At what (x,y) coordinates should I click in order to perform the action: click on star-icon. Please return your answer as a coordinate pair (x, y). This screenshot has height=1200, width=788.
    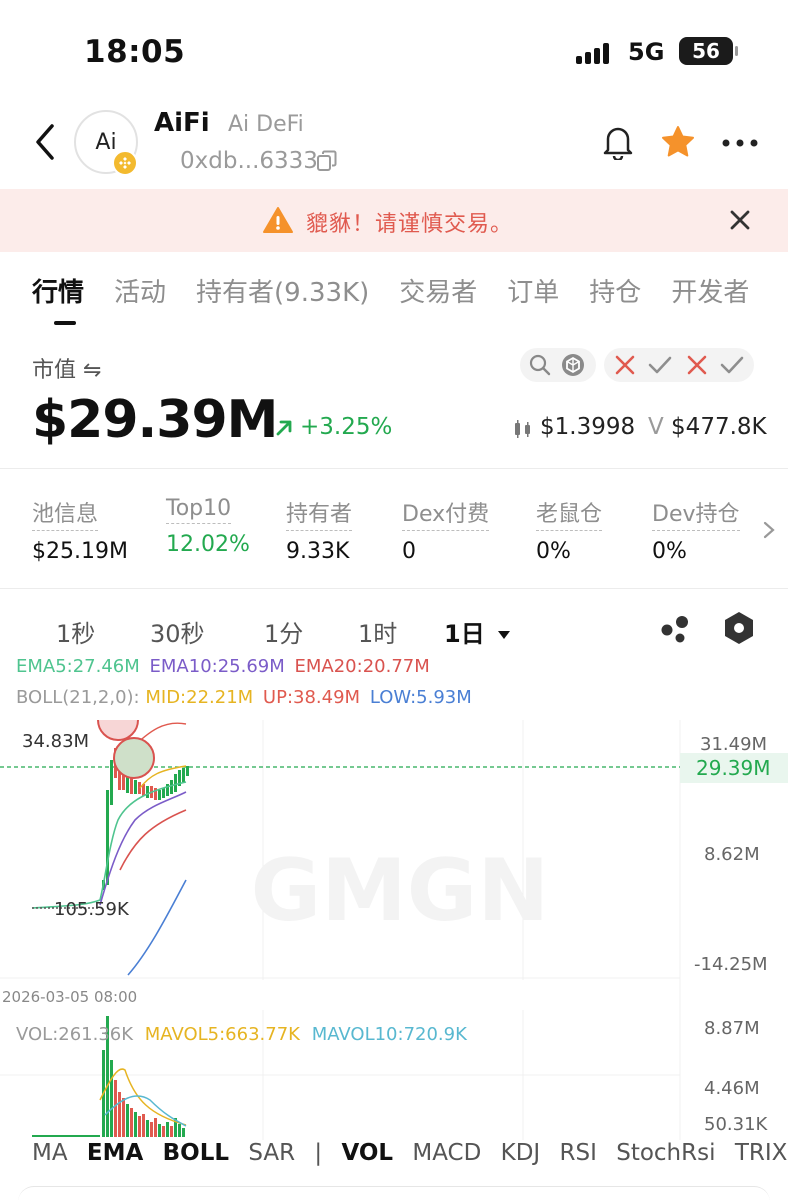
    Looking at the image, I should click on (678, 142).